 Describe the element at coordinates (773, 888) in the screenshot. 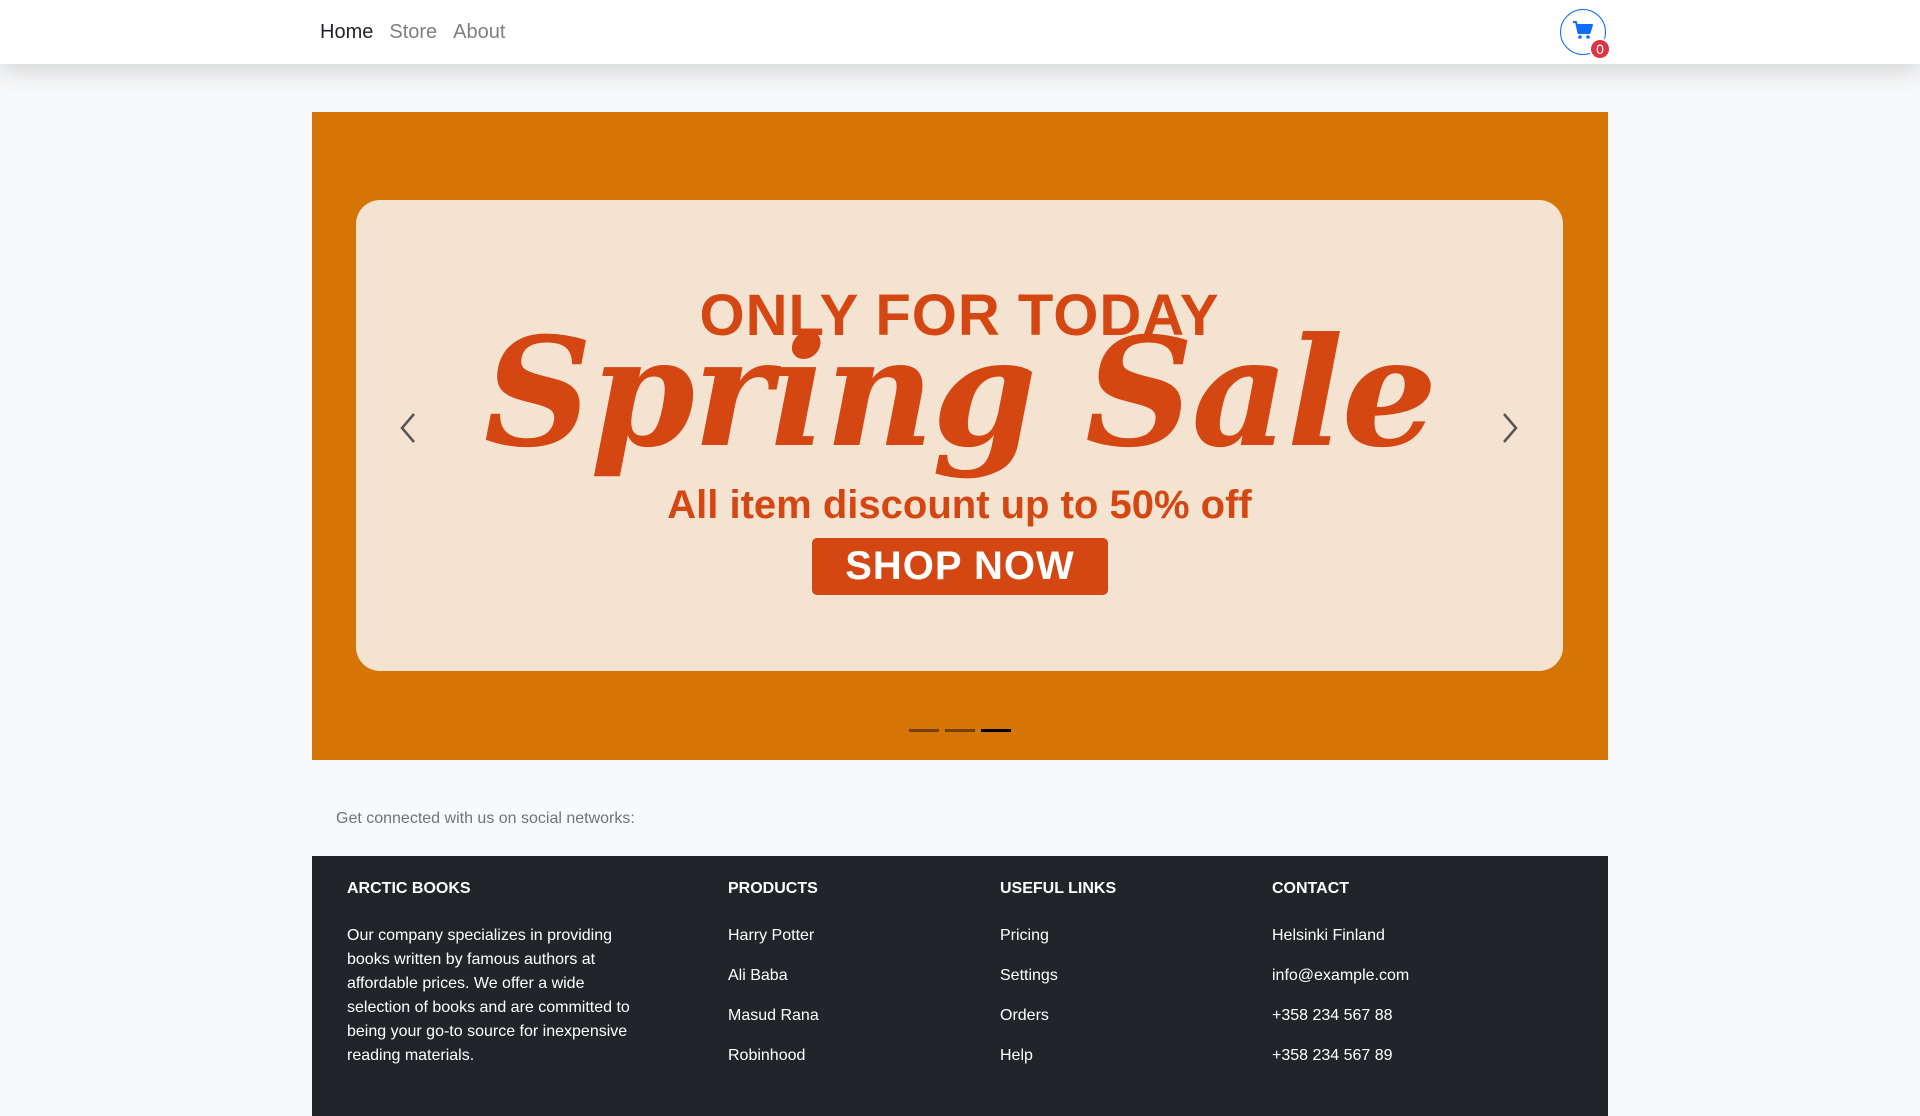

I see `footer-heading-products: PRODUCTS` at that location.